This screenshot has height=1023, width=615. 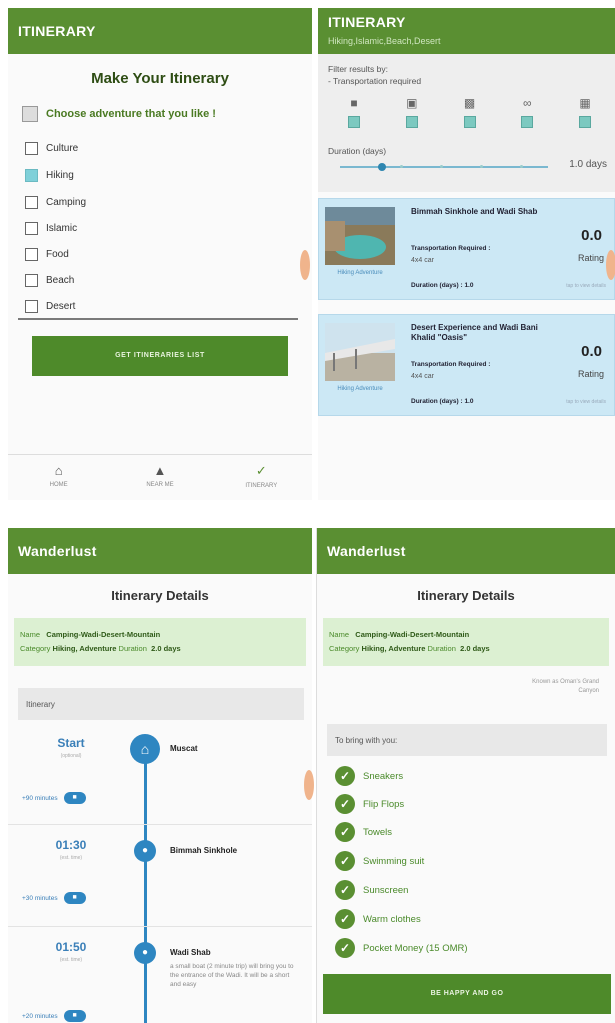 What do you see at coordinates (261, 486) in the screenshot?
I see `nav-label: ITINERARY` at bounding box center [261, 486].